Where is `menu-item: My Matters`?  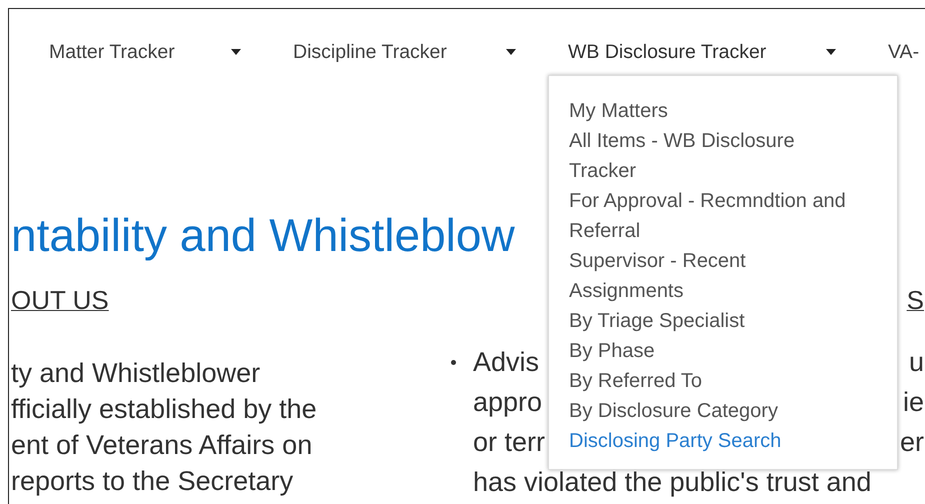
menu-item: My Matters is located at coordinates (618, 111).